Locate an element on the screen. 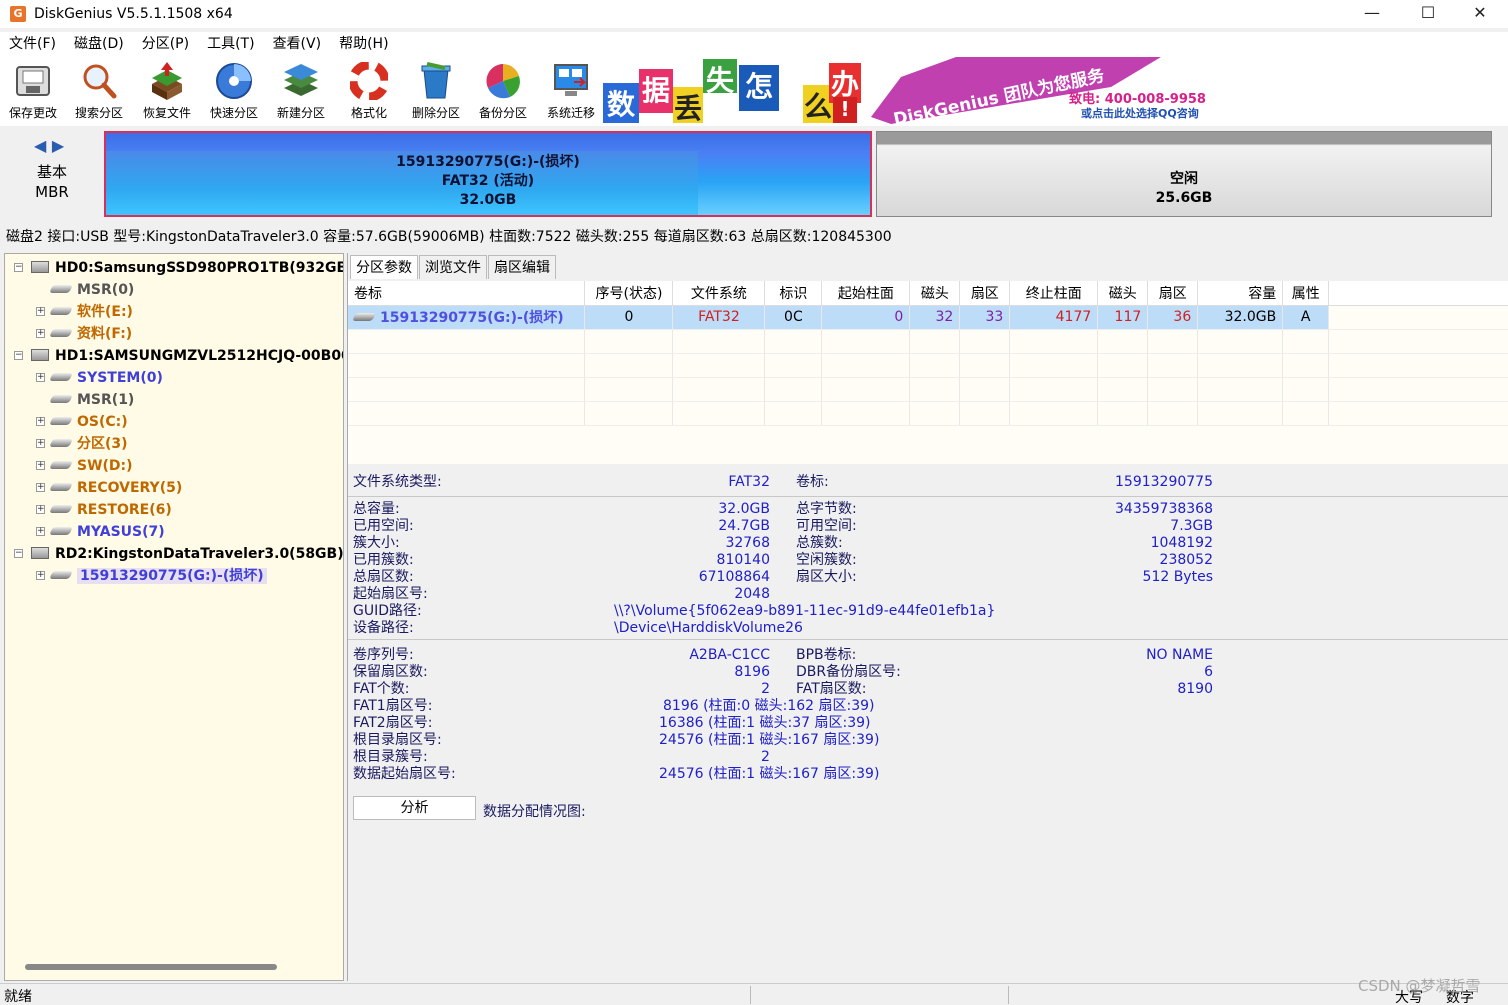 The height and width of the screenshot is (1005, 1508). tree-node-label: SYSTEM(0) is located at coordinates (120, 378).